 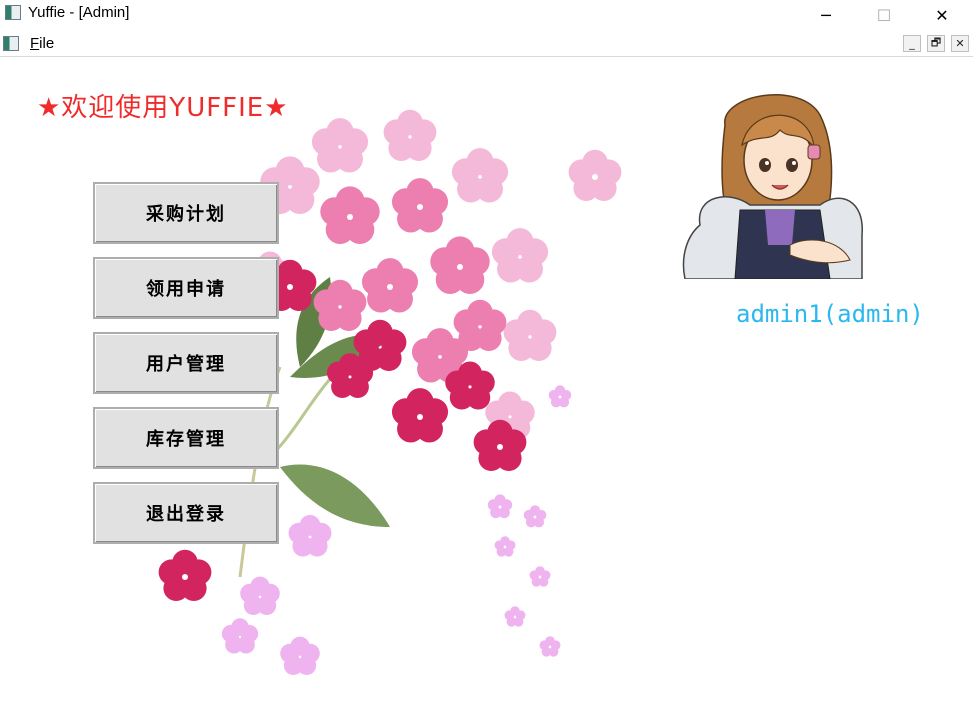 What do you see at coordinates (772, 186) in the screenshot?
I see `character-avatar` at bounding box center [772, 186].